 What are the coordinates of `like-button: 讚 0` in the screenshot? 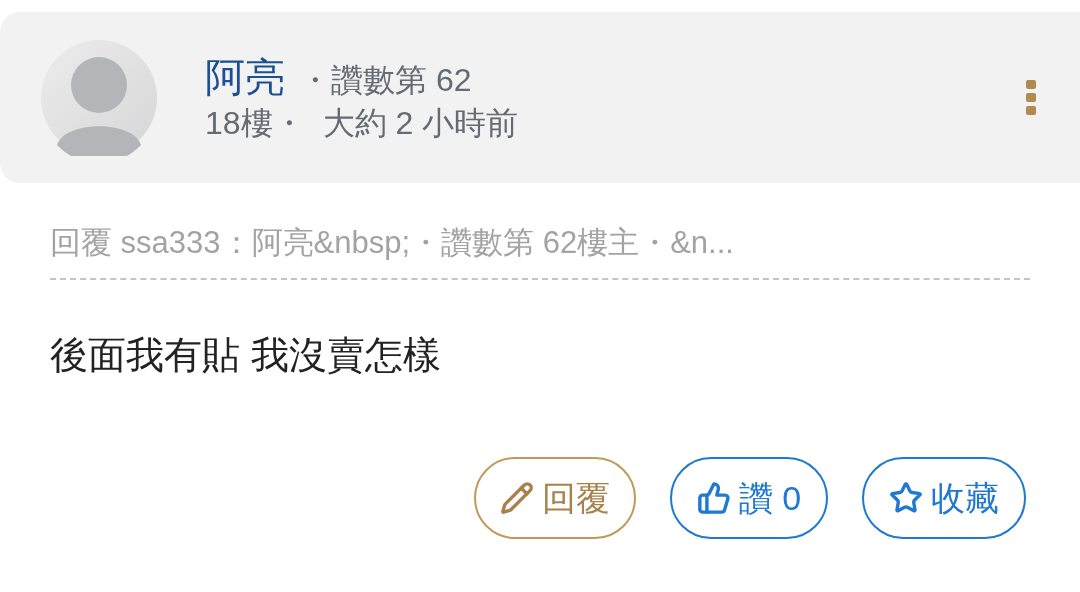 It's located at (749, 498).